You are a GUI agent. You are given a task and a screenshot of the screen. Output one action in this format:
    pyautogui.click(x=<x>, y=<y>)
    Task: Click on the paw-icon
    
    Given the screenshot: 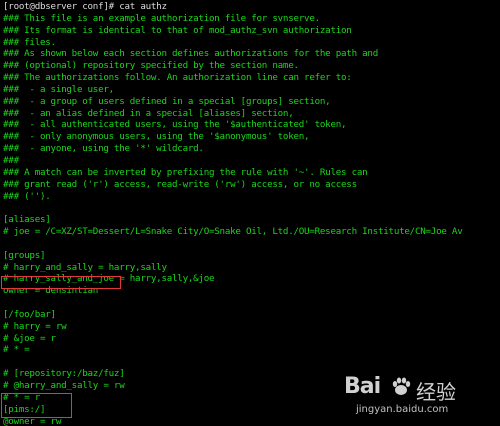 What is the action you would take?
    pyautogui.click(x=401, y=386)
    